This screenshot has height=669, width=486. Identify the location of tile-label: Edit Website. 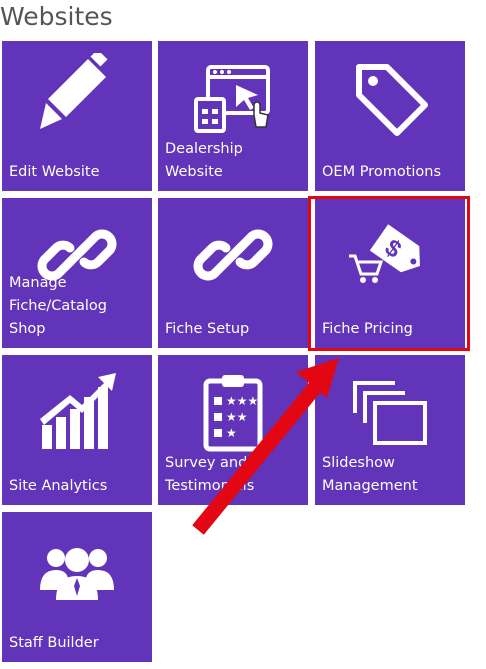
(54, 172).